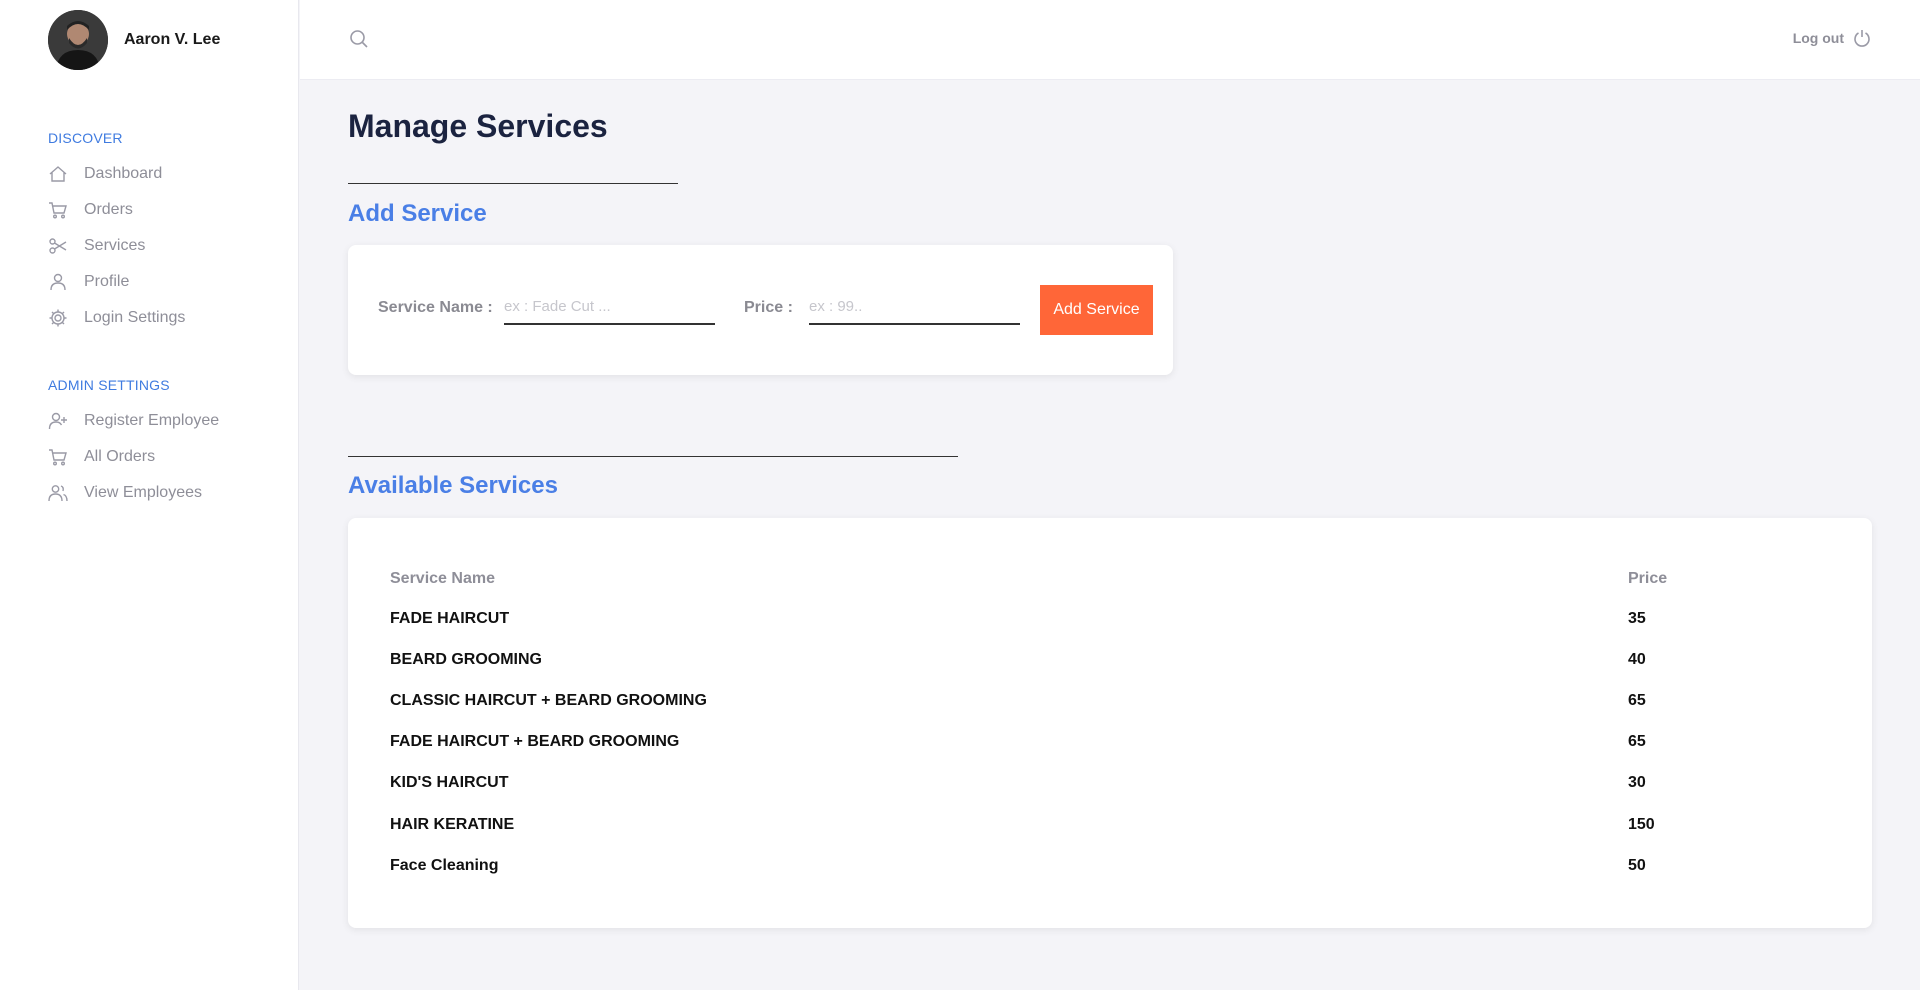 The width and height of the screenshot is (1920, 990). What do you see at coordinates (450, 618) in the screenshot?
I see `service-name-cell: FADE HAIRCUT` at bounding box center [450, 618].